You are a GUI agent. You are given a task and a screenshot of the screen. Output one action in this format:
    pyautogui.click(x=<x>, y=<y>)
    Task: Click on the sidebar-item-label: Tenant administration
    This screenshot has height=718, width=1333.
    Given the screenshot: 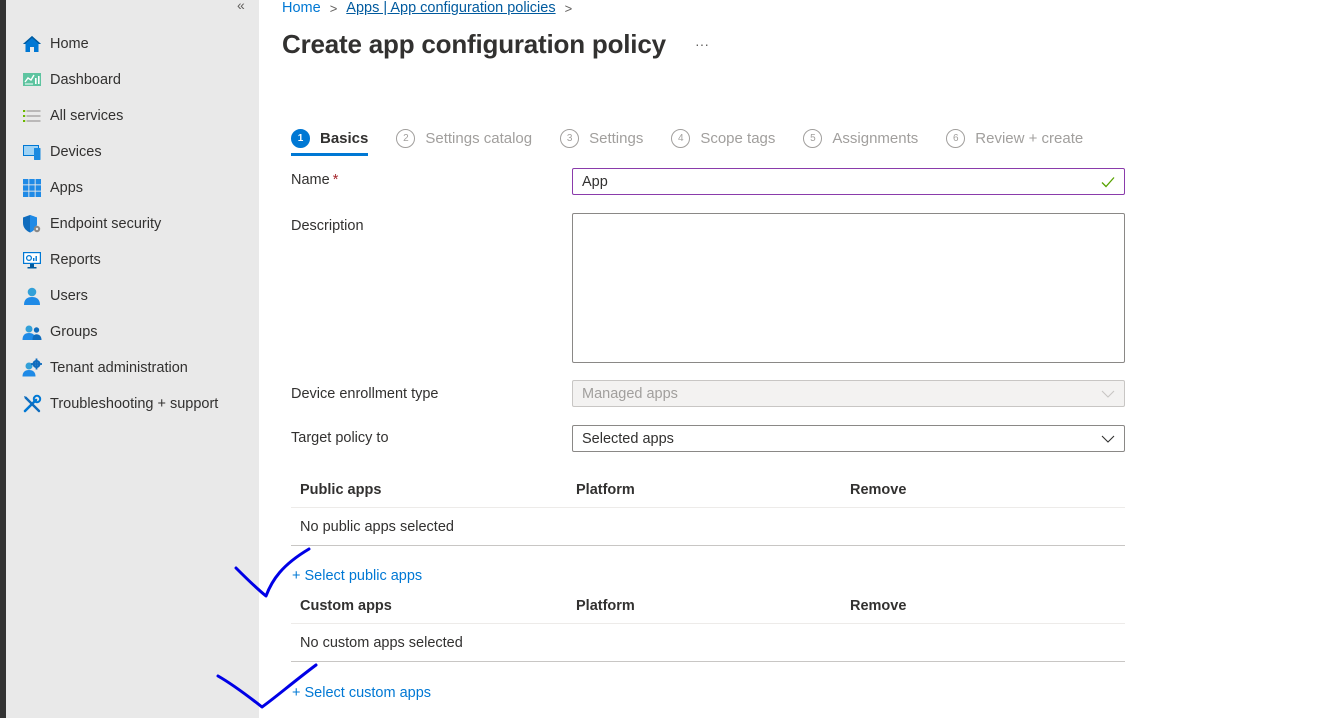 What is the action you would take?
    pyautogui.click(x=119, y=368)
    